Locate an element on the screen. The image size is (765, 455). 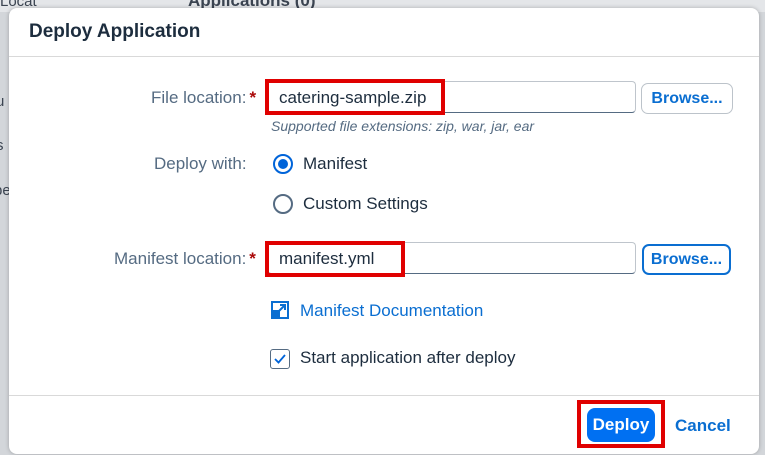
manifest-location-value: manifest.yml is located at coordinates (327, 258).